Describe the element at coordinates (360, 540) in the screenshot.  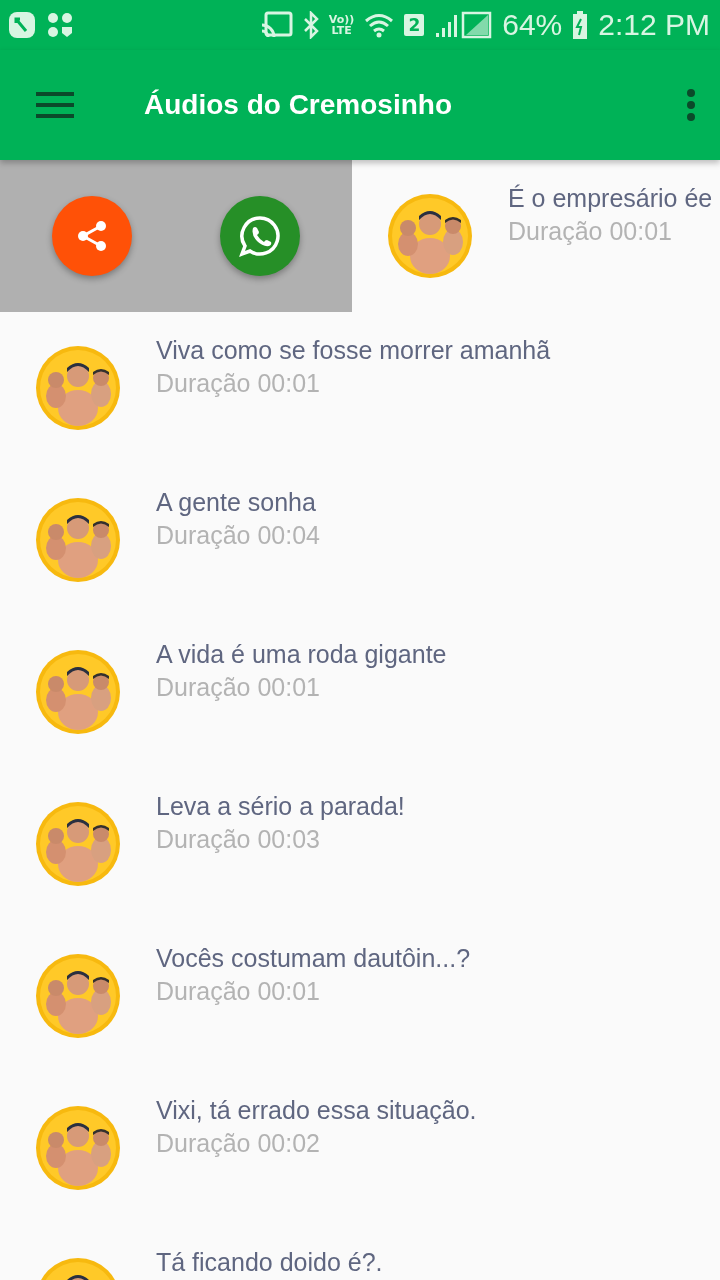
I see `audio-row: A gente sonha Duração 00:04` at that location.